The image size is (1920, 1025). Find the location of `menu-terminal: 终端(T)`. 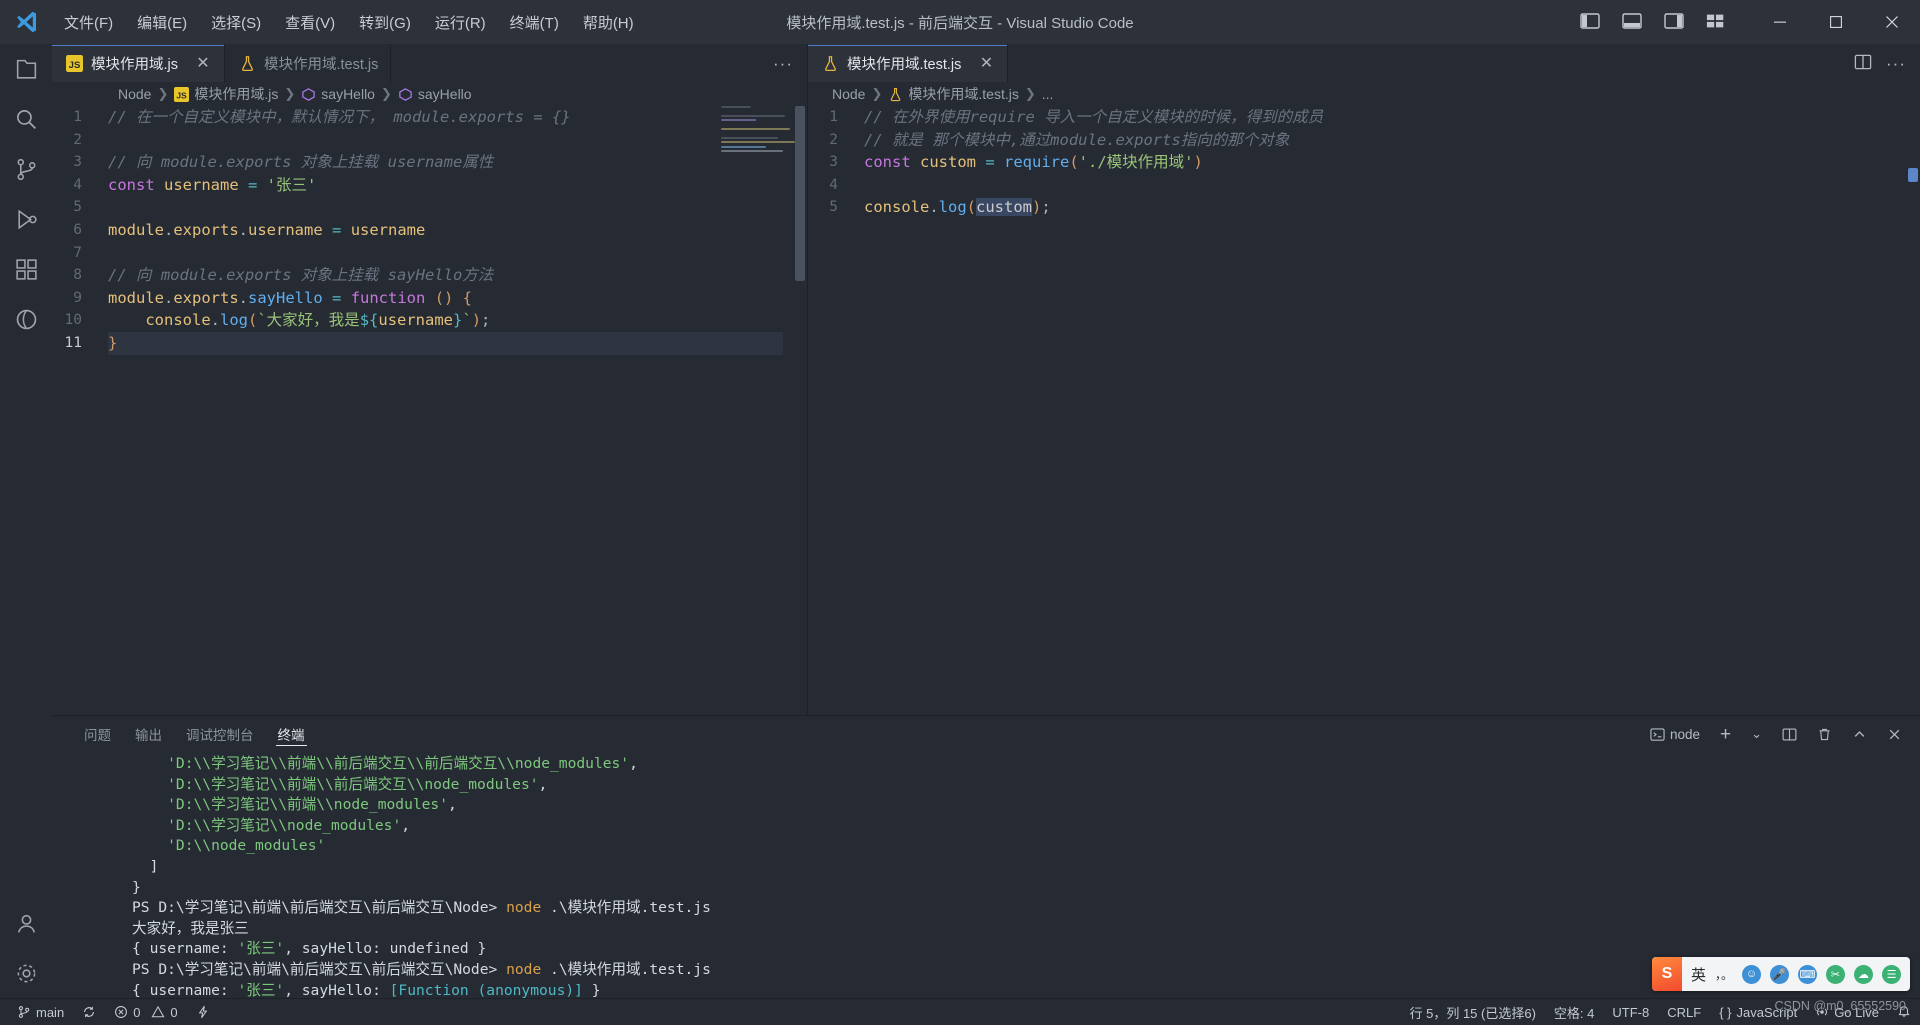

menu-terminal: 终端(T) is located at coordinates (534, 22).